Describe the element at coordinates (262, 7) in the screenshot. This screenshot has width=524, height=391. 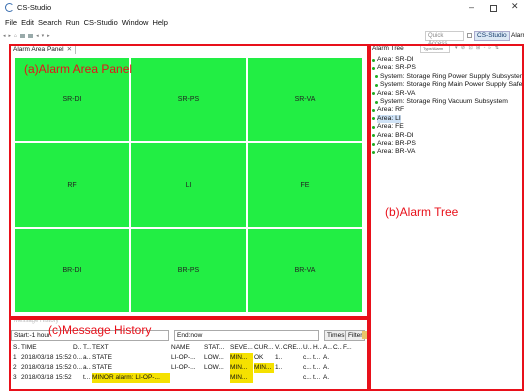
I see `title-bar: CS-Studio` at that location.